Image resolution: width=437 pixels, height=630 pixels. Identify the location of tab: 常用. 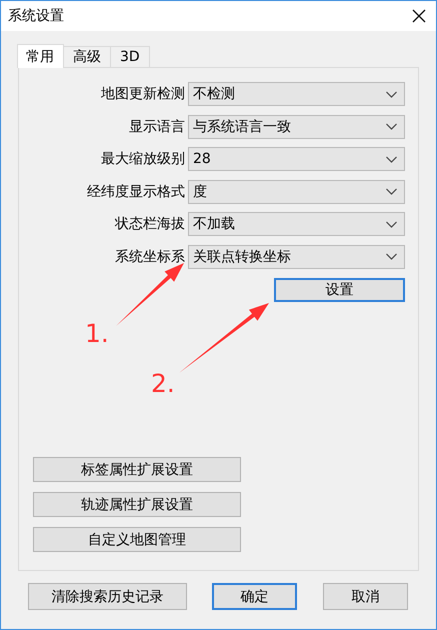
(40, 56).